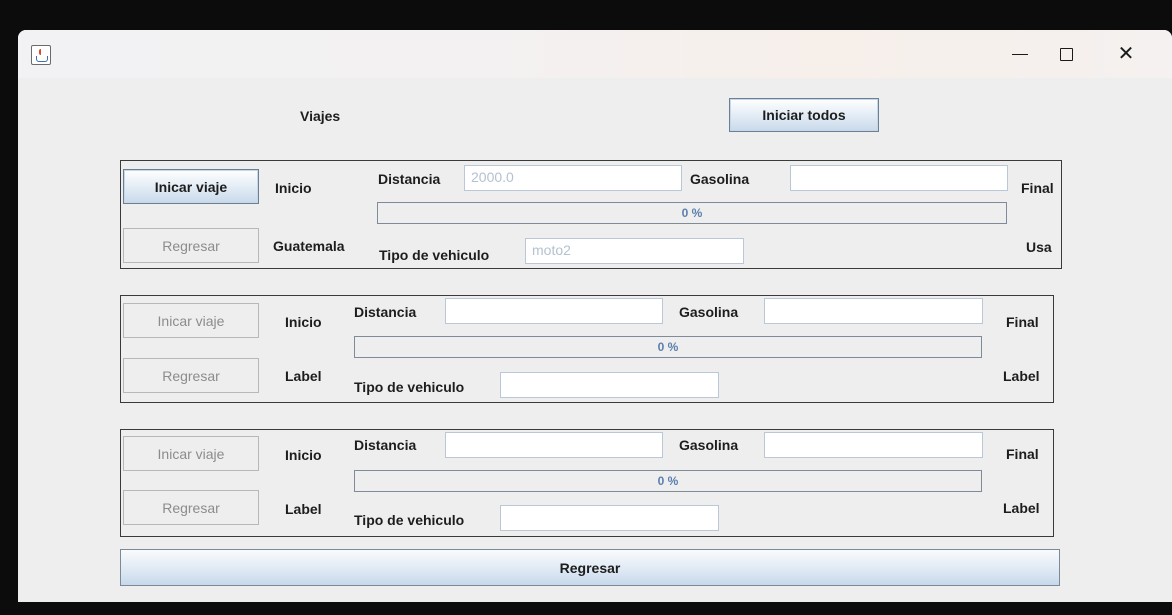 This screenshot has height=615, width=1172. Describe the element at coordinates (1022, 322) in the screenshot. I see `end-label-2: Final` at that location.